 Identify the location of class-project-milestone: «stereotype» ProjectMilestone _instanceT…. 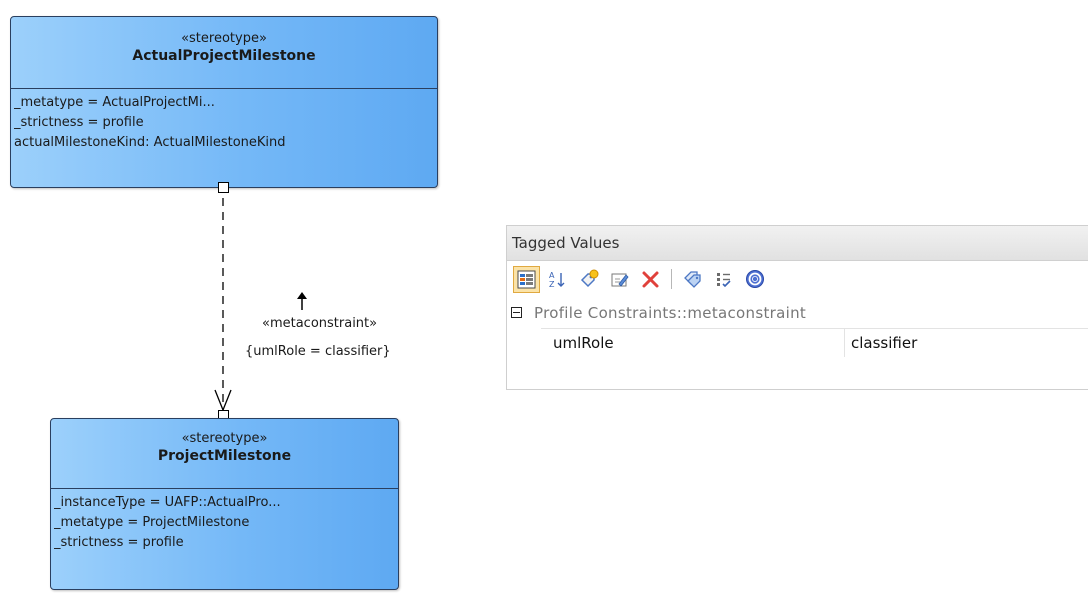
(224, 504).